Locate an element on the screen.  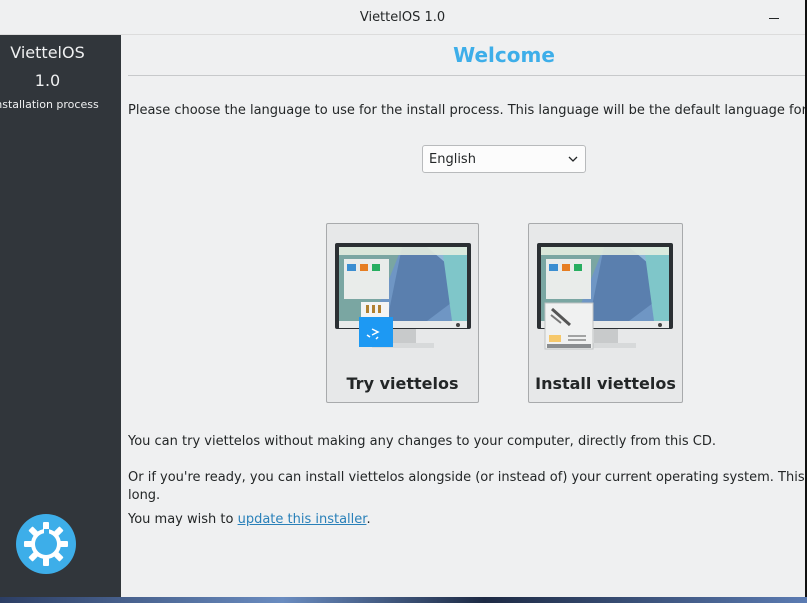
try-button: Try viettelos is located at coordinates (402, 313).